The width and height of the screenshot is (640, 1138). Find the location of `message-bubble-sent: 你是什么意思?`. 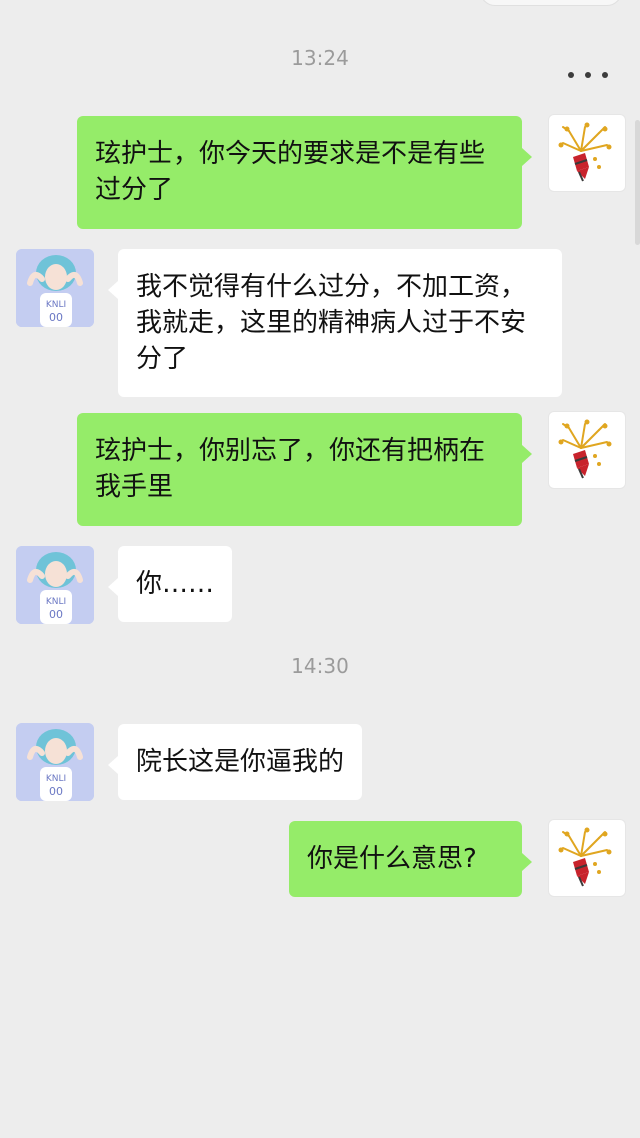

message-bubble-sent: 你是什么意思? is located at coordinates (410, 859).